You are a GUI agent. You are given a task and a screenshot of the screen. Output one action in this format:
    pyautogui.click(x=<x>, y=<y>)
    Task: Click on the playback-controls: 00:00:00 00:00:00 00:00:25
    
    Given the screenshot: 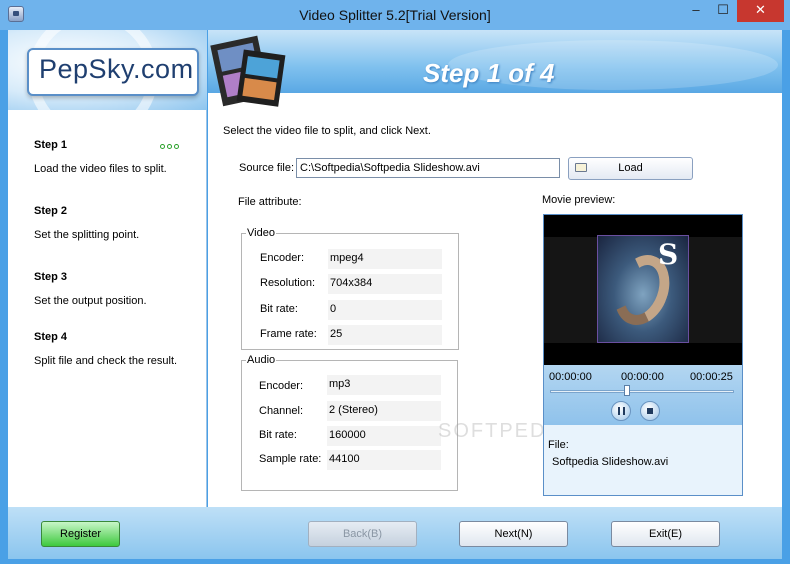 What is the action you would take?
    pyautogui.click(x=643, y=395)
    